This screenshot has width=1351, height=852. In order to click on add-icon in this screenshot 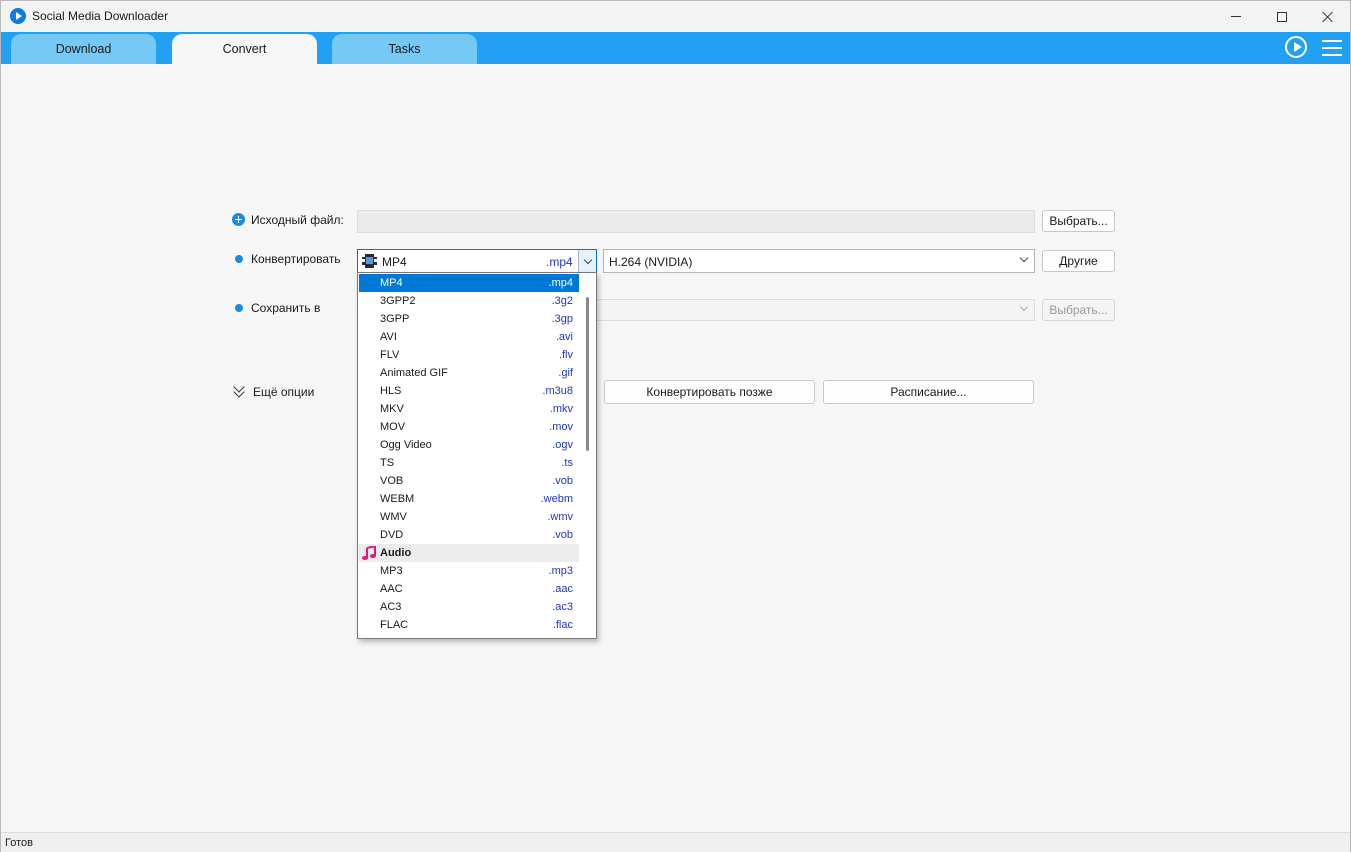, I will do `click(238, 219)`.